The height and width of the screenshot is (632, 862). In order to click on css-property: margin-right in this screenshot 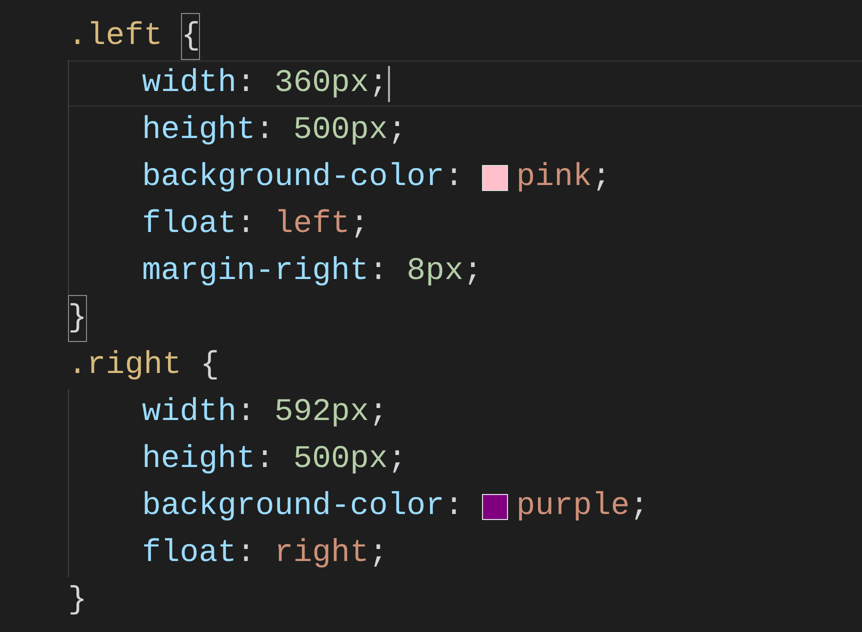, I will do `click(255, 272)`.